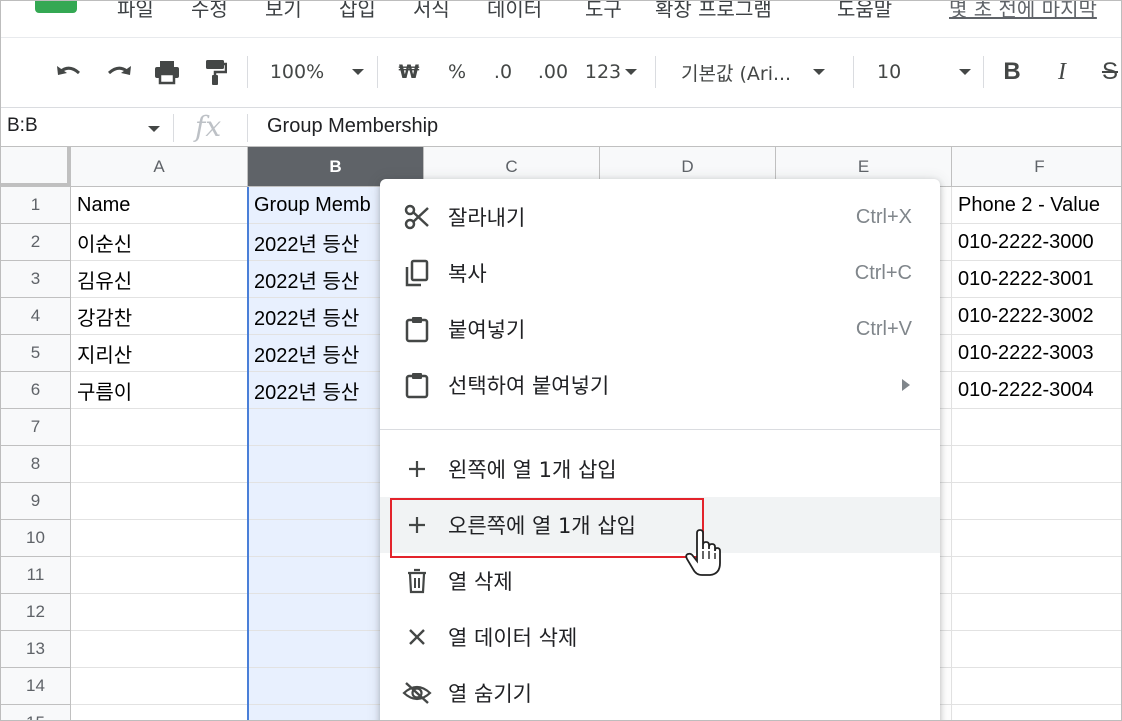  What do you see at coordinates (660, 217) in the screenshot?
I see `menu-item-cut: 잘라내기 Ctrl+X` at bounding box center [660, 217].